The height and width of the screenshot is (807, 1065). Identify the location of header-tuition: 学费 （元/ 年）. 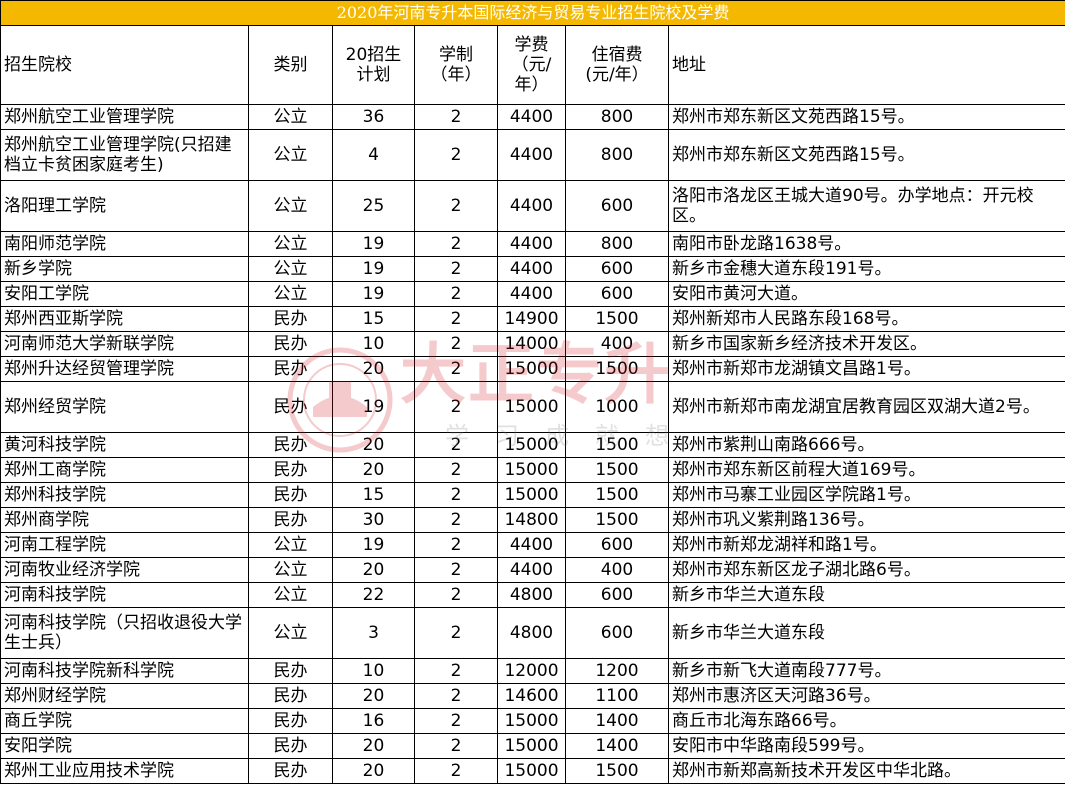
(531, 65).